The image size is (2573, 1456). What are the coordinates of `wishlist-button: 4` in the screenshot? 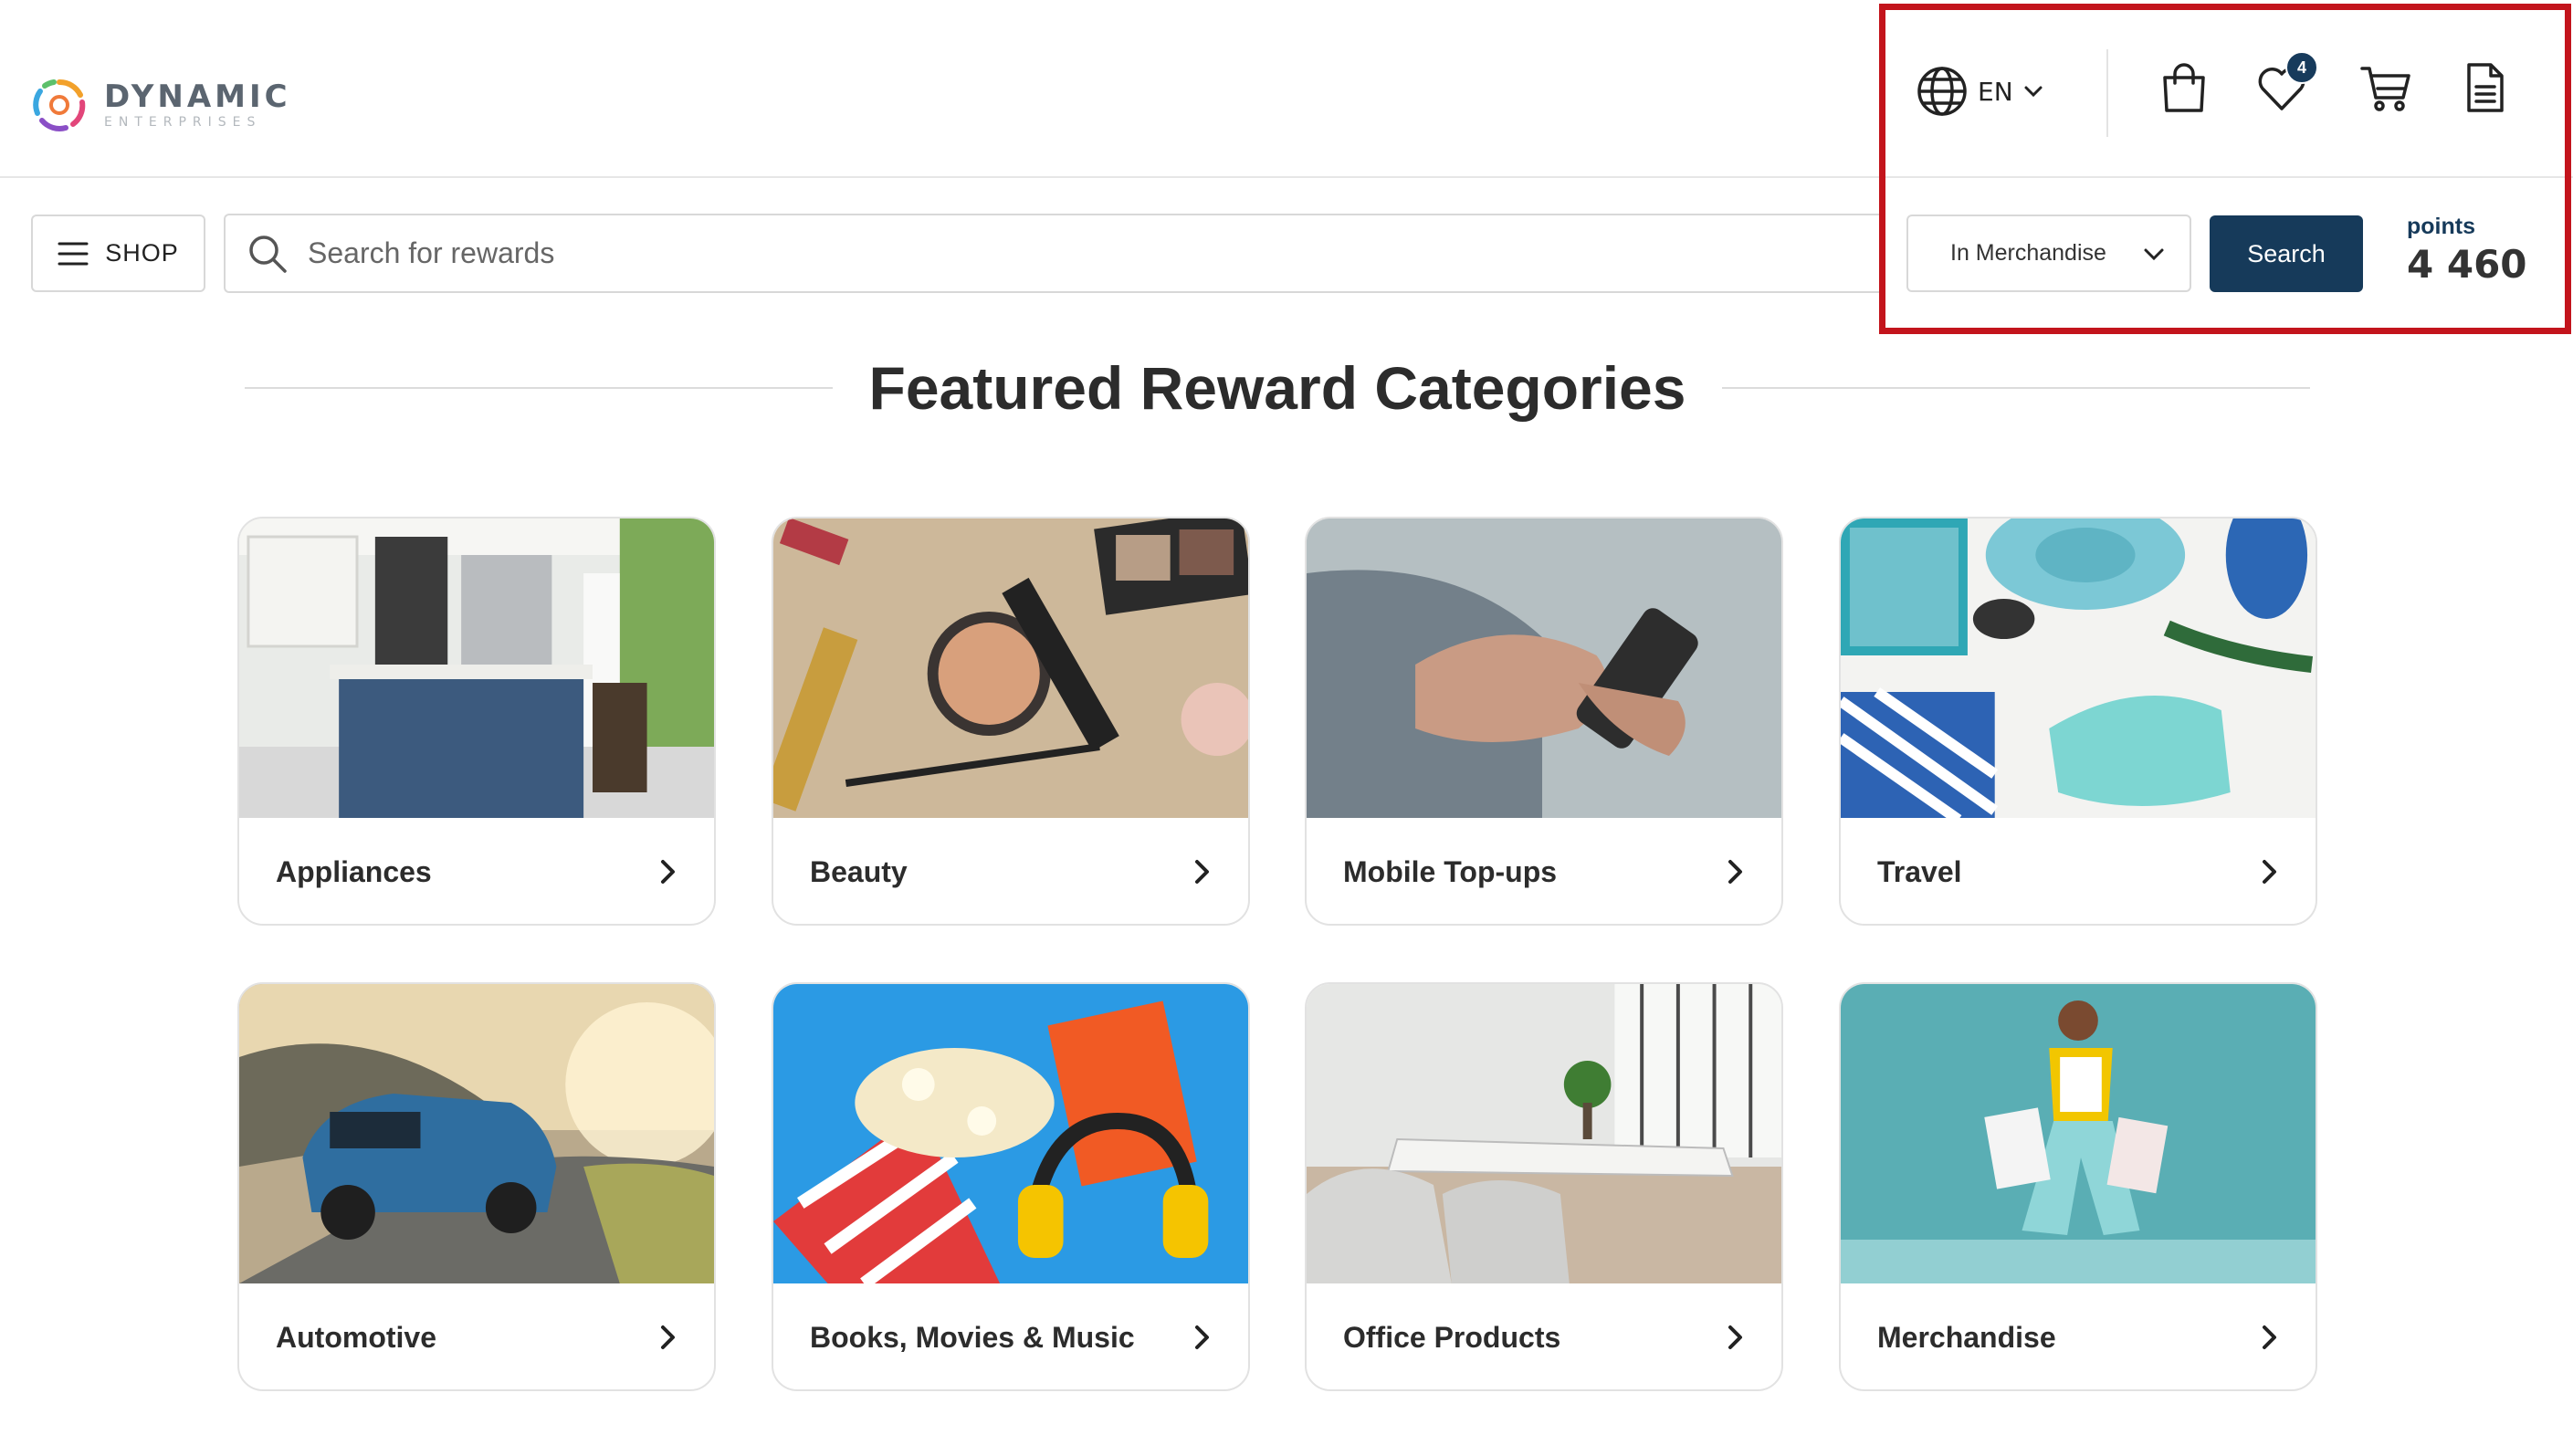 It's located at (2285, 84).